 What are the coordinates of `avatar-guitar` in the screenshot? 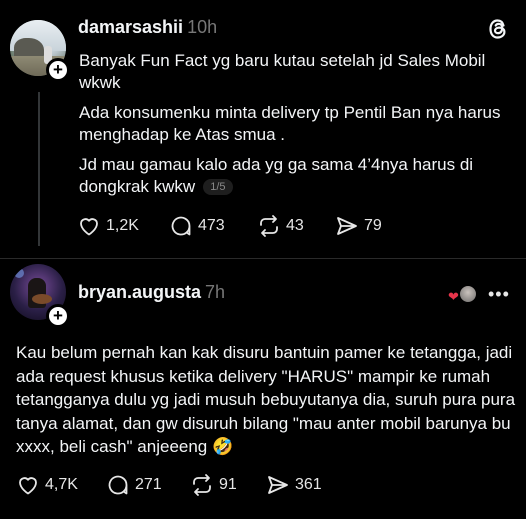 It's located at (42, 299).